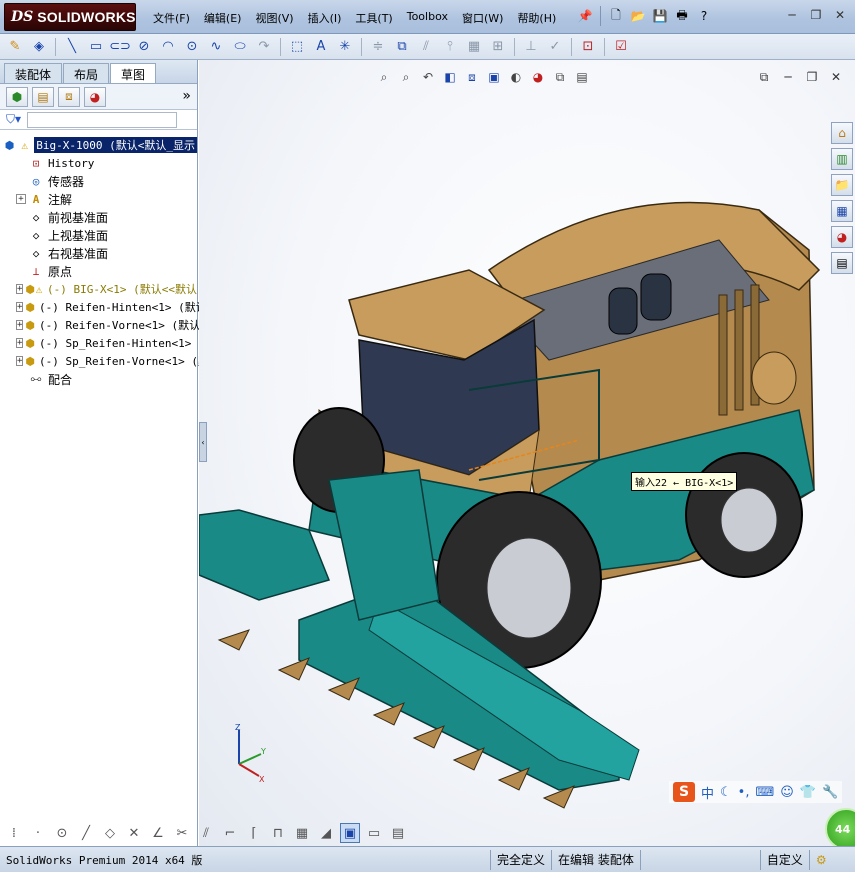 The height and width of the screenshot is (872, 855). What do you see at coordinates (660, 16) in the screenshot?
I see `save-icon: 💾` at bounding box center [660, 16].